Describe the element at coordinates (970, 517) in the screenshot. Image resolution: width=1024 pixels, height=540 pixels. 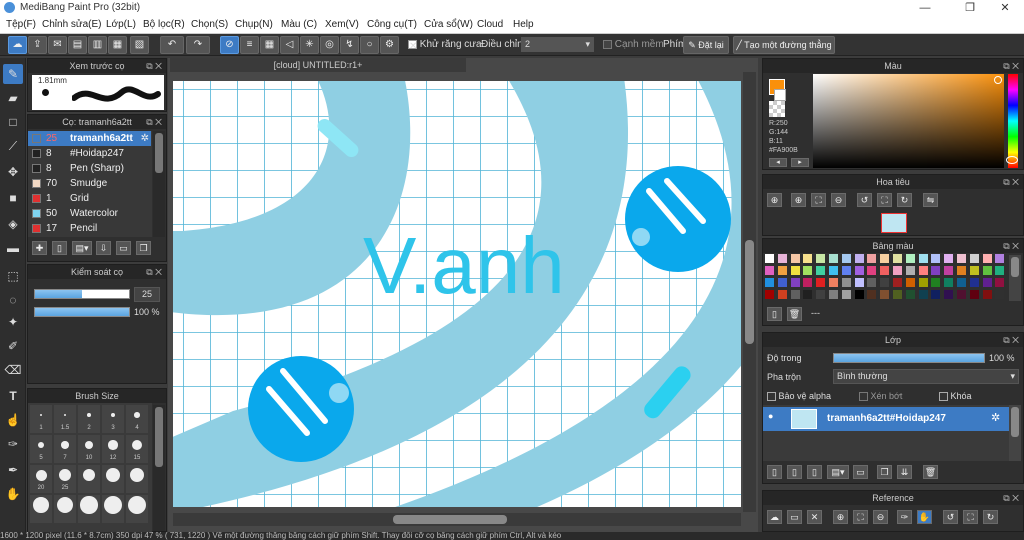
I see `ref-actual-size-icon: ⛶` at that location.